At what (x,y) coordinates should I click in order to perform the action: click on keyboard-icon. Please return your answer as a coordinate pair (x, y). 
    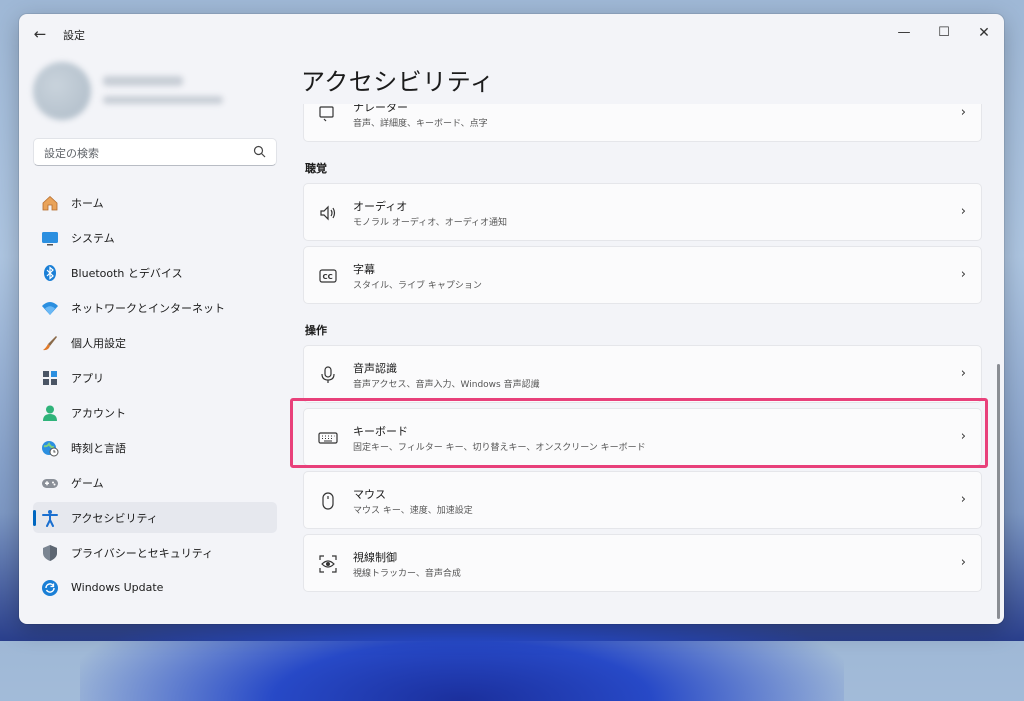
    Looking at the image, I should click on (328, 438).